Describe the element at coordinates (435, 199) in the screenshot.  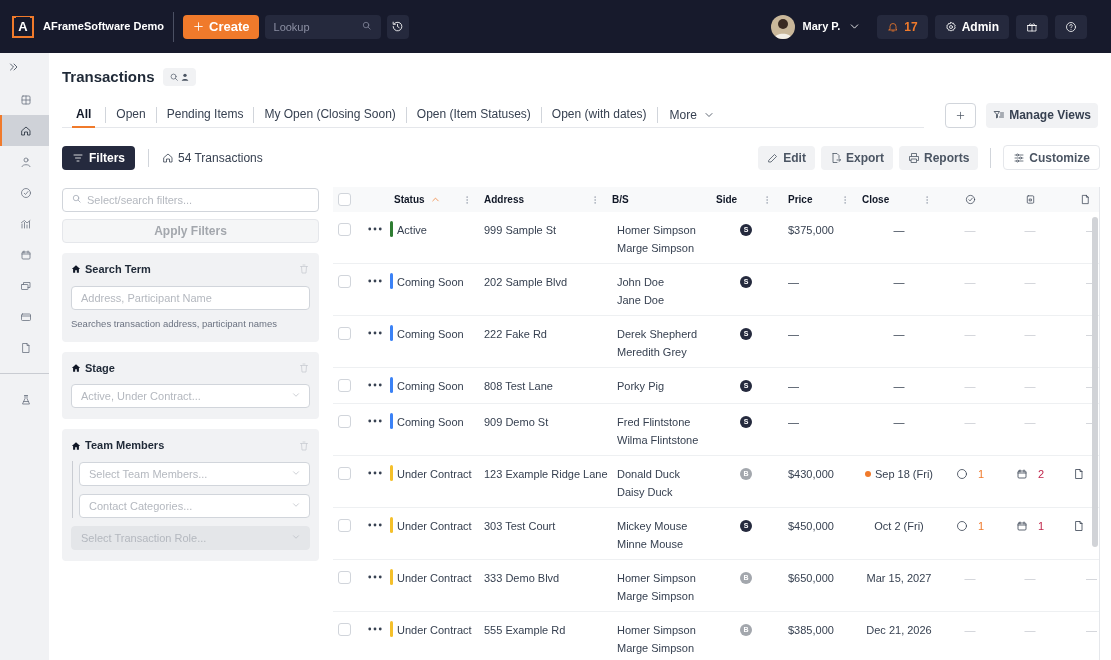
I see `column-header: Status` at that location.